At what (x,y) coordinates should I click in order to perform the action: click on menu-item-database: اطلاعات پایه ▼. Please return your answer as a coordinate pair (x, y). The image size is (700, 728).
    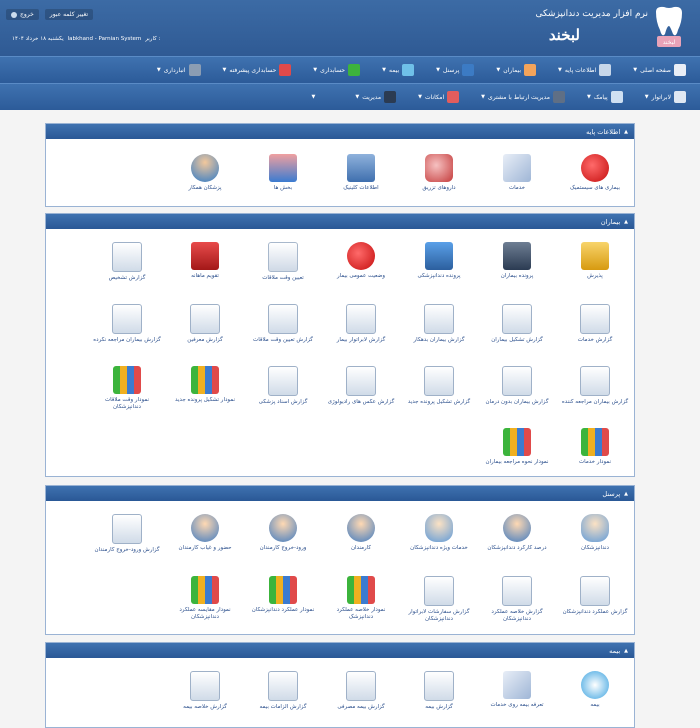
    Looking at the image, I should click on (587, 70).